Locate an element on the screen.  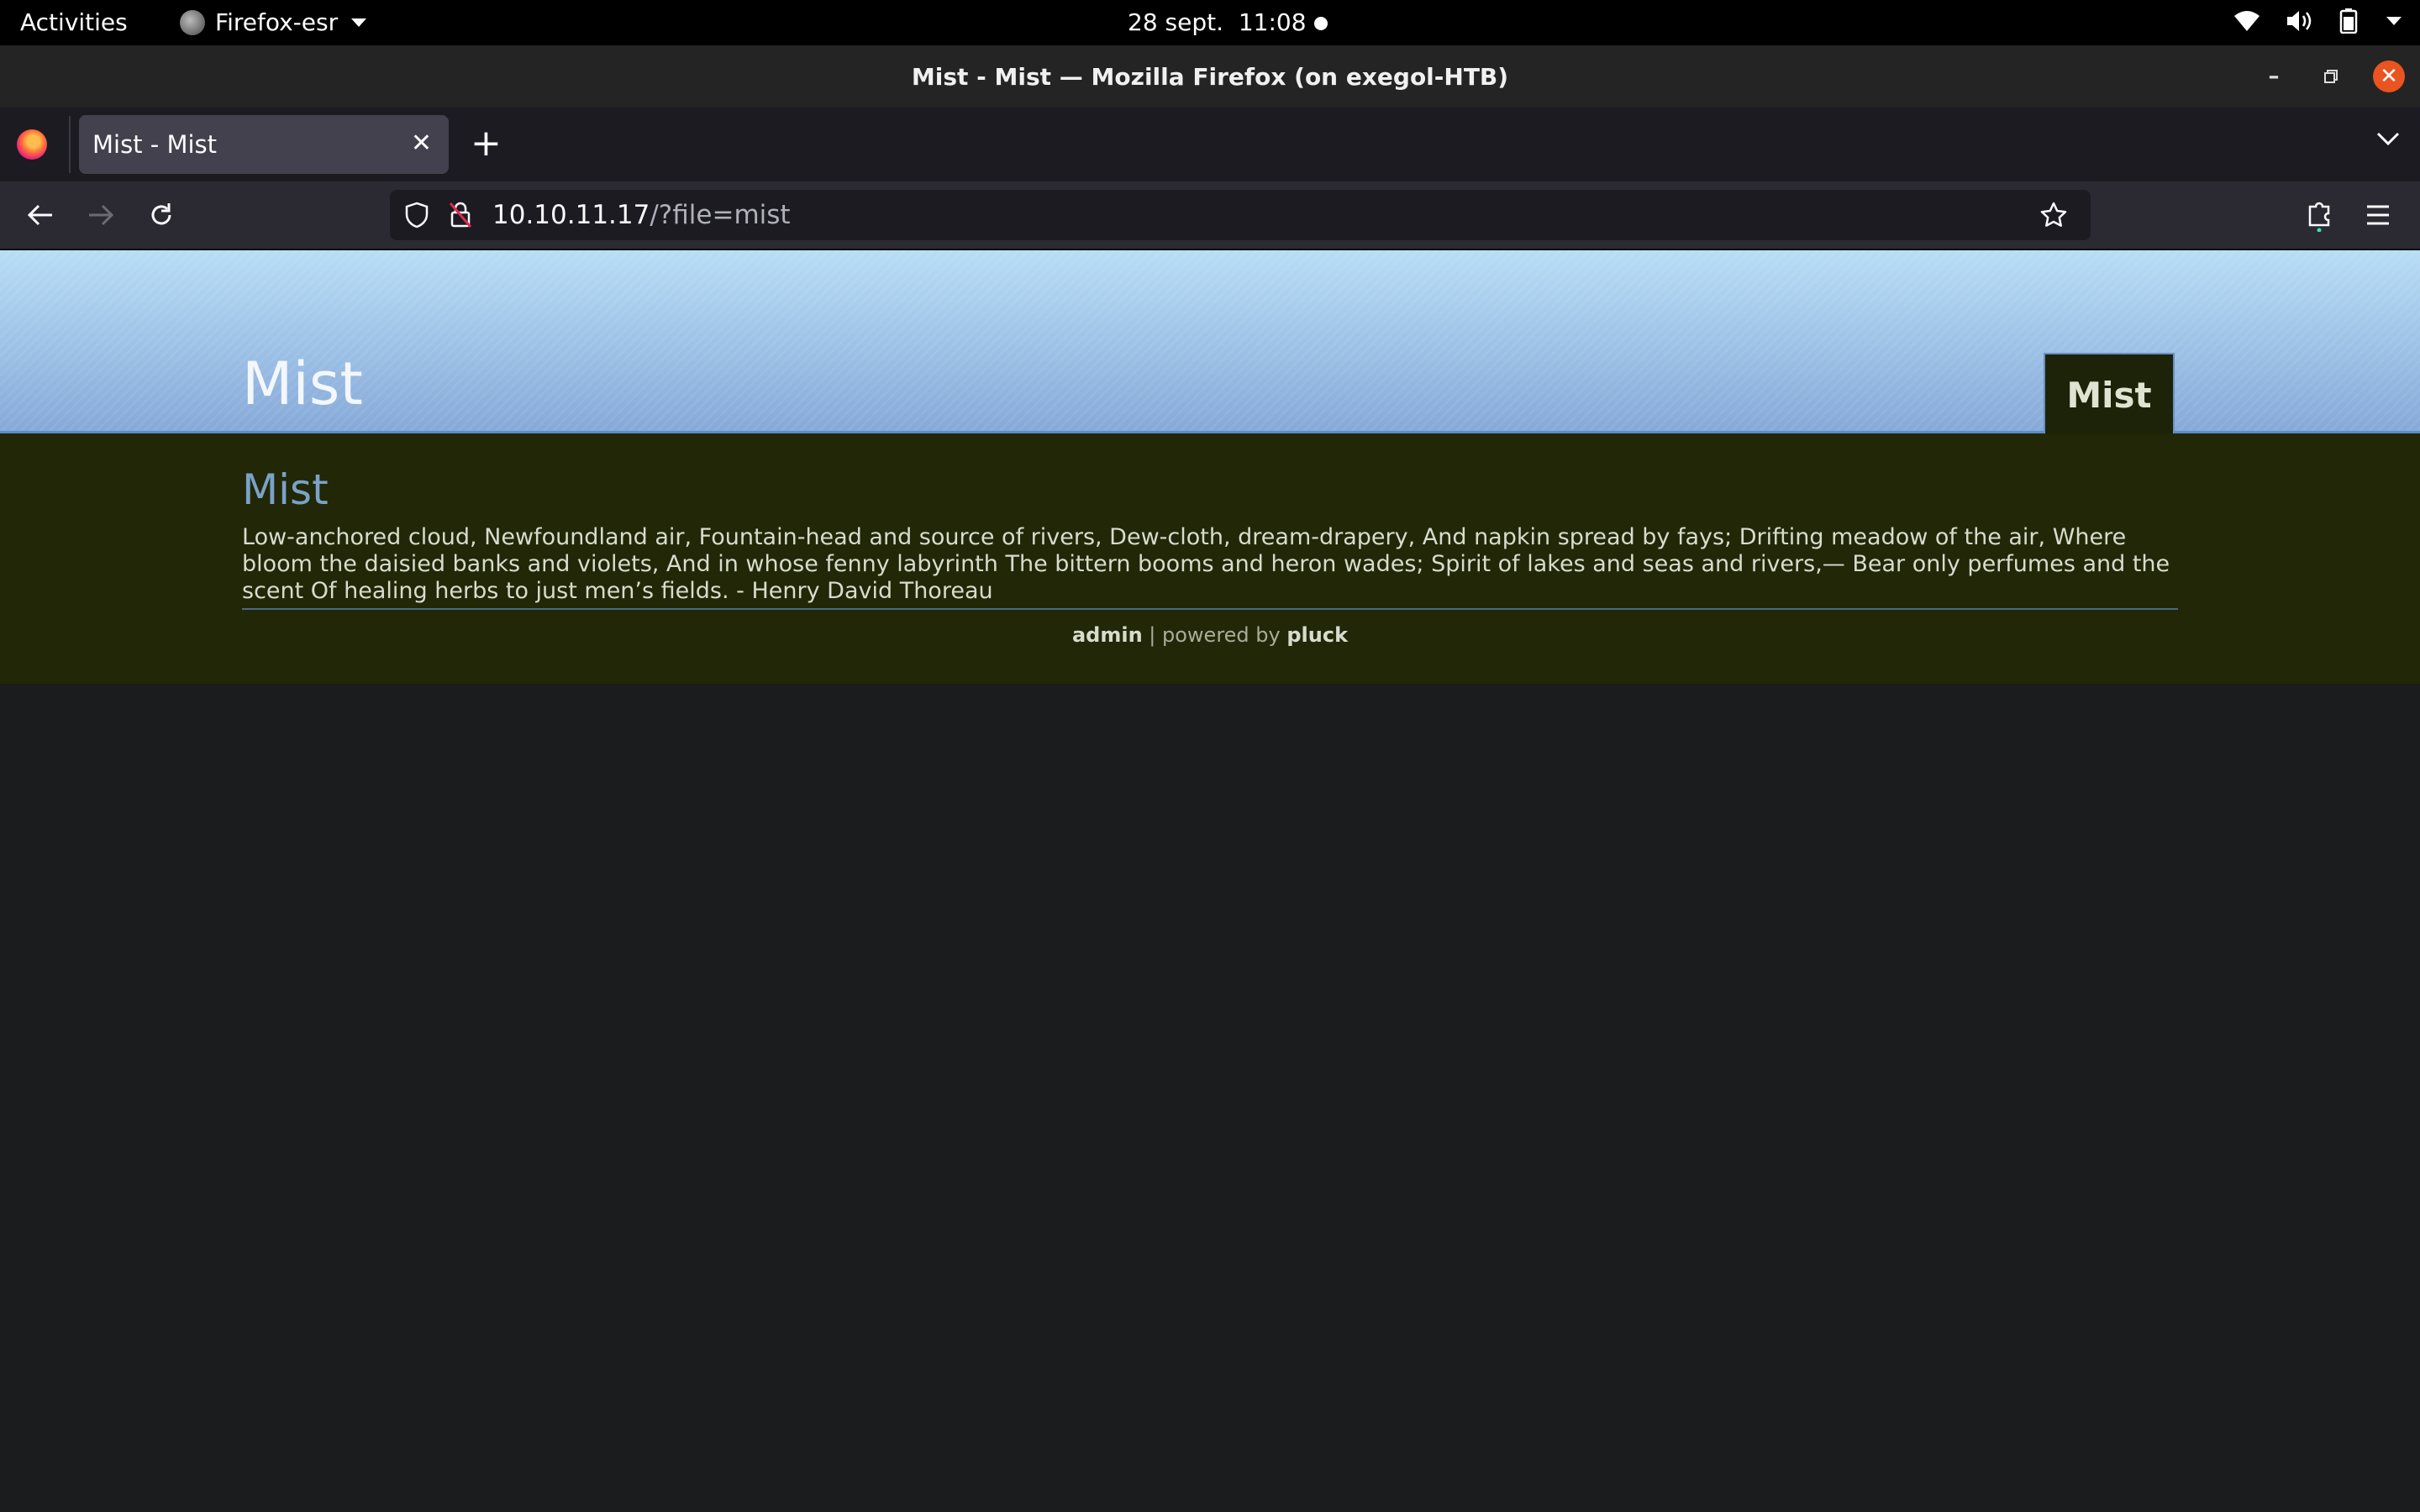
page-title: Mist is located at coordinates (285, 489).